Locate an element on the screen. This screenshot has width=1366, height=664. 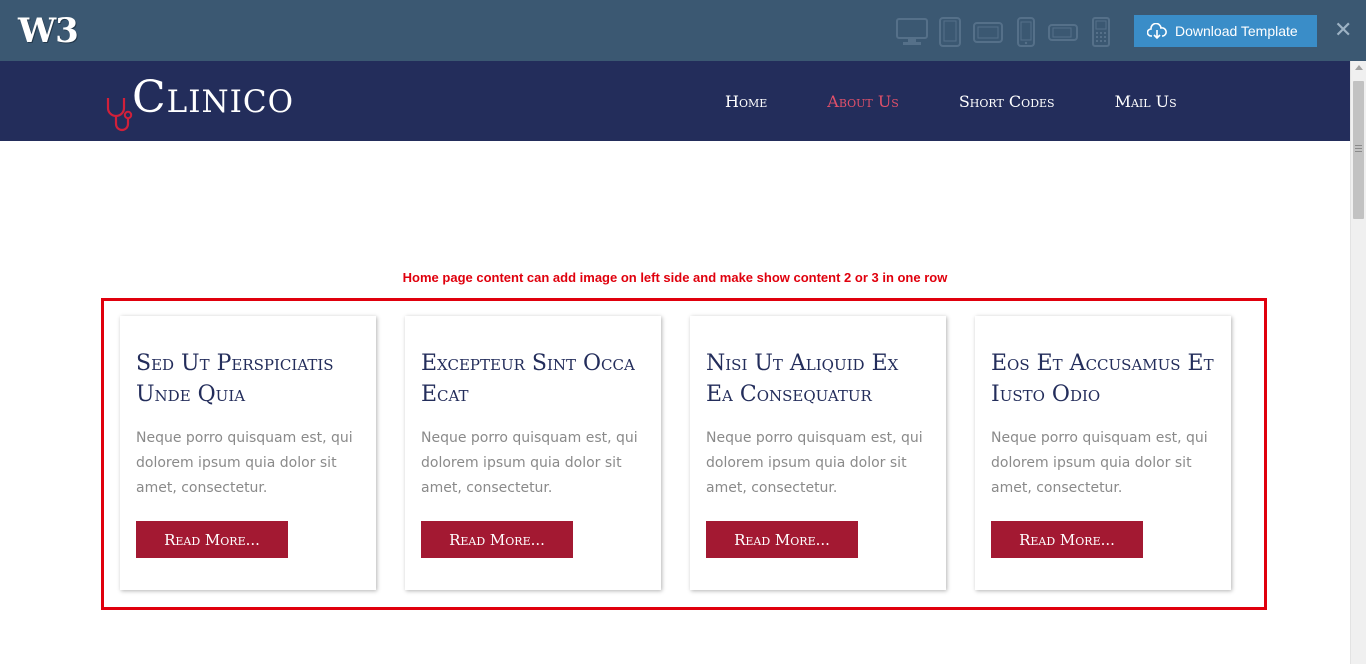
scroll-thumb is located at coordinates (1358, 150).